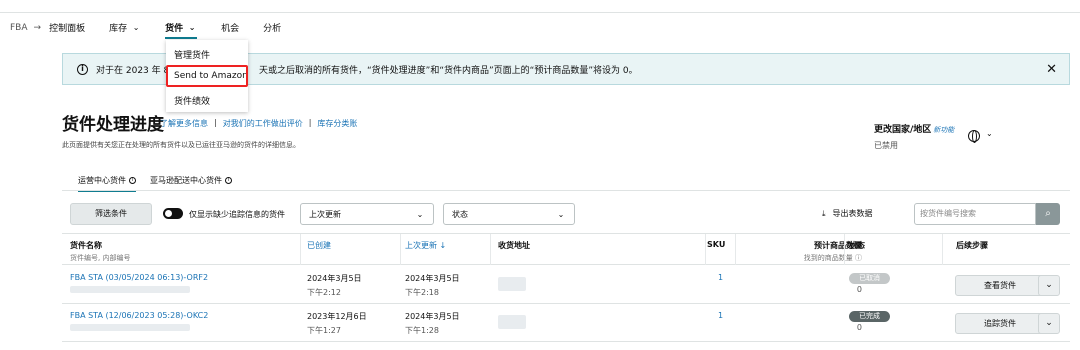 This screenshot has width=1080, height=350. Describe the element at coordinates (263, 123) in the screenshot. I see `feedback-link: 对我们的工作做出评价` at that location.